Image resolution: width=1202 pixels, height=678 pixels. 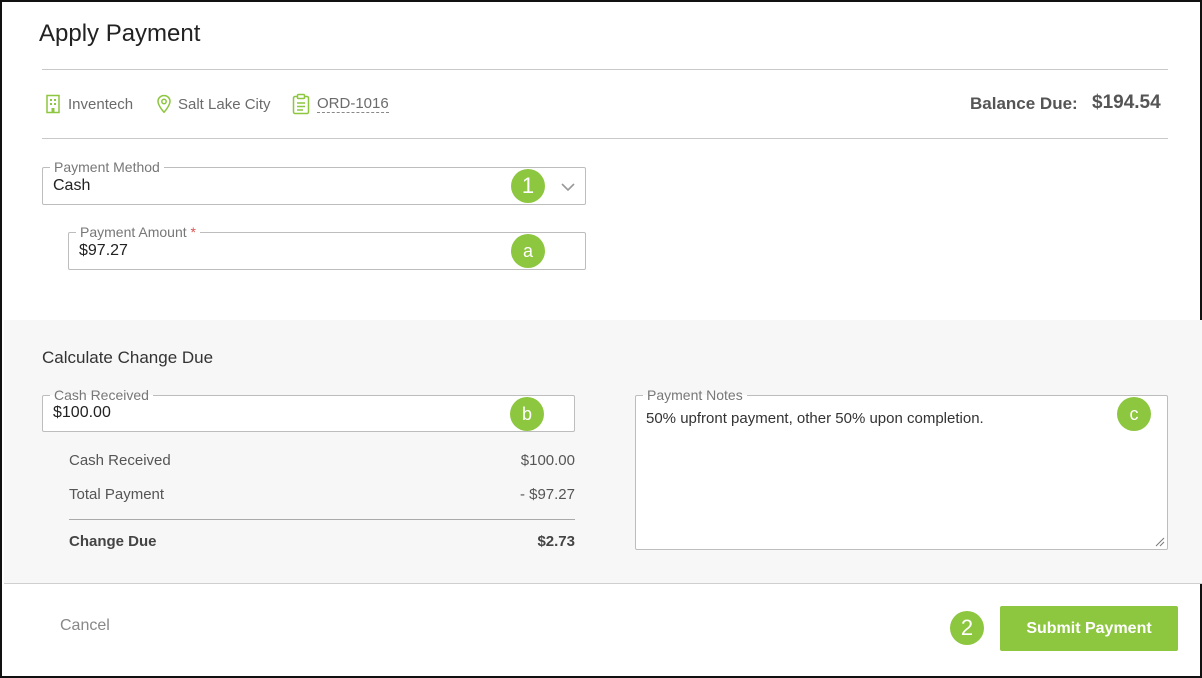 What do you see at coordinates (113, 541) in the screenshot?
I see `change-due-label: Change Due` at bounding box center [113, 541].